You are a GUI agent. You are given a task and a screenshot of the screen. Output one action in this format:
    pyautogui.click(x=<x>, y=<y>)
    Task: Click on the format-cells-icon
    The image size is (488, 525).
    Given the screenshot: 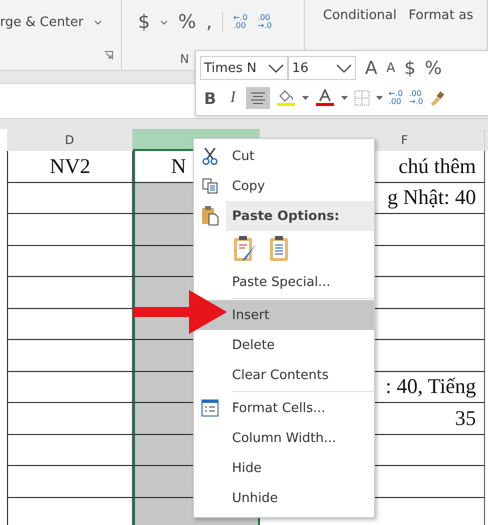 What is the action you would take?
    pyautogui.click(x=210, y=408)
    